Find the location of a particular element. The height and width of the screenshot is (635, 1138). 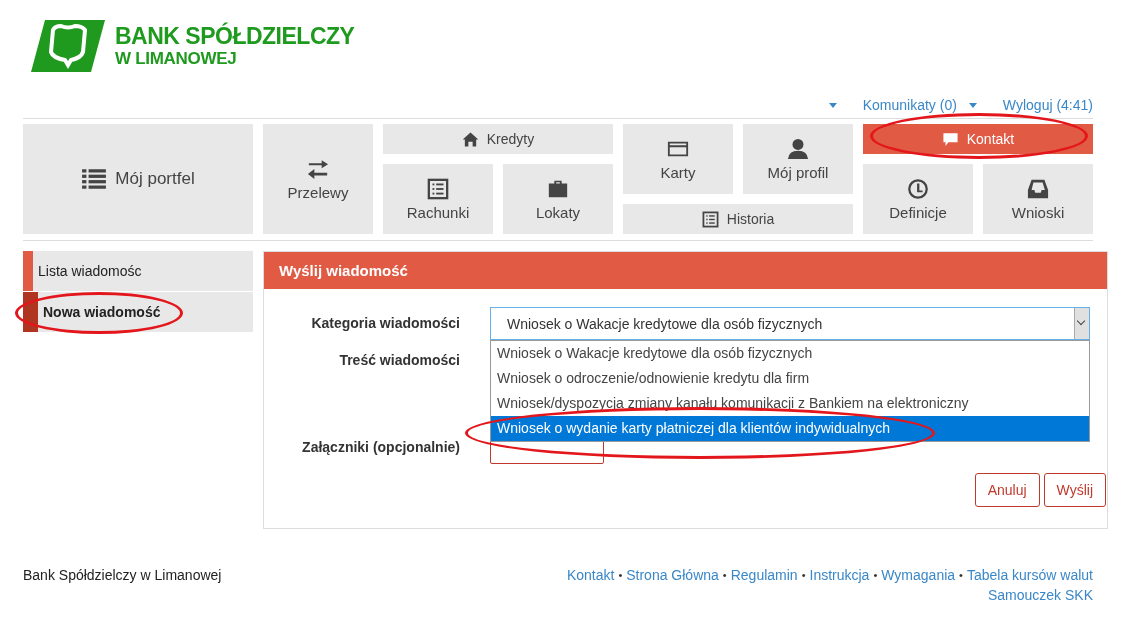

list-icon is located at coordinates (94, 179).